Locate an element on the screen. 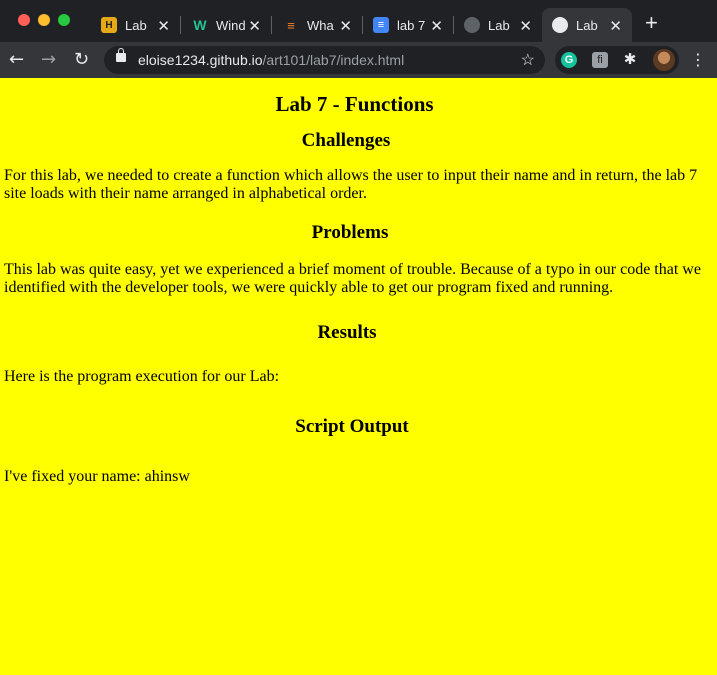 Image resolution: width=717 pixels, height=675 pixels. challenges-heading: Challenges is located at coordinates (346, 140).